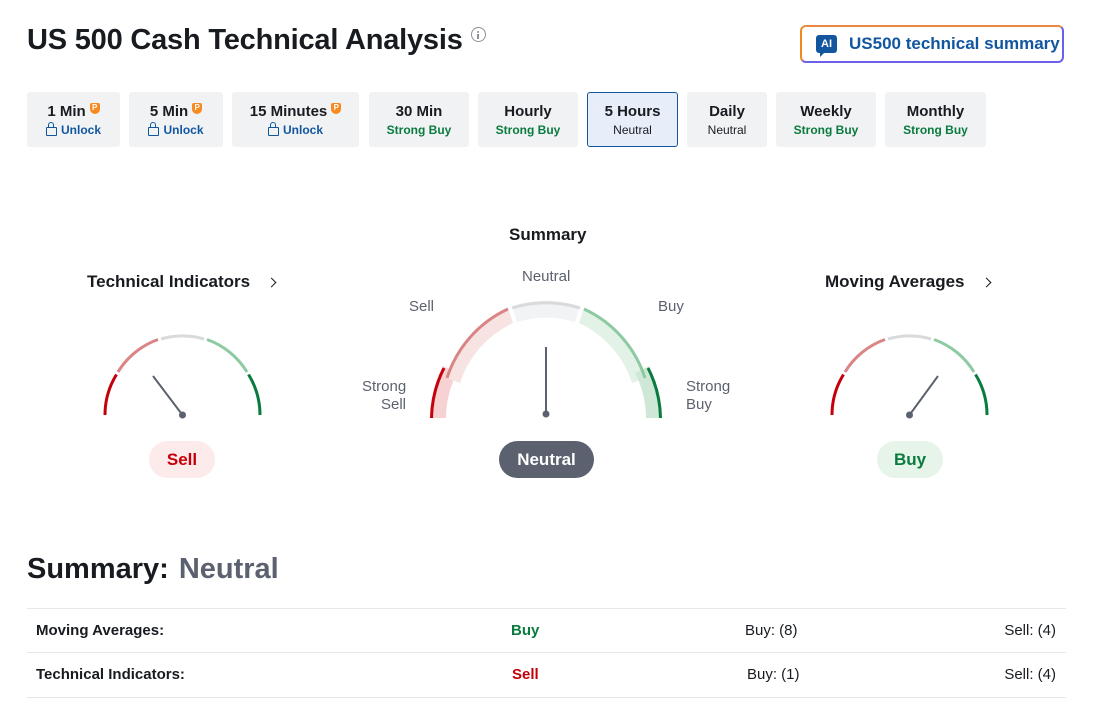 This screenshot has width=1100, height=717. I want to click on tab-15-minutes: 15 Minutes P Unlock, so click(295, 119).